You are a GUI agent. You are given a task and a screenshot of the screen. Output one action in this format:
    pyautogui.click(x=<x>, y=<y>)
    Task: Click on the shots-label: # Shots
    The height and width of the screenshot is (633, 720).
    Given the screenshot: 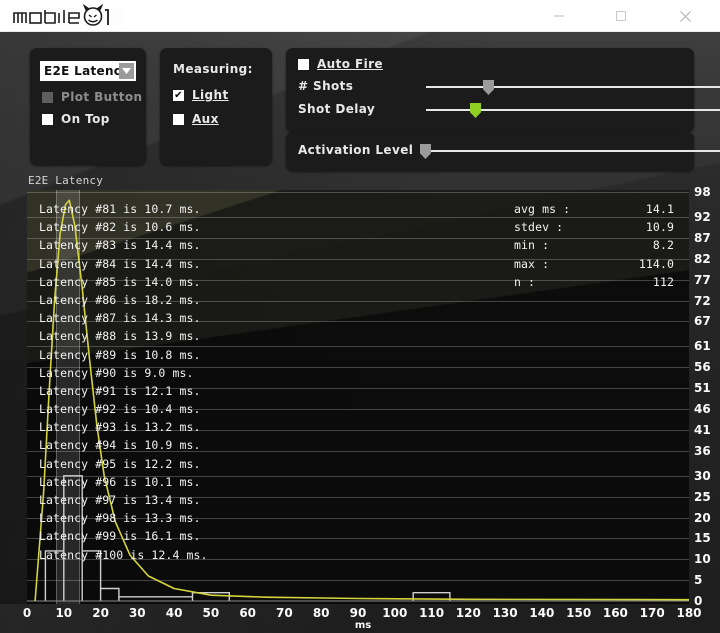 What is the action you would take?
    pyautogui.click(x=326, y=86)
    